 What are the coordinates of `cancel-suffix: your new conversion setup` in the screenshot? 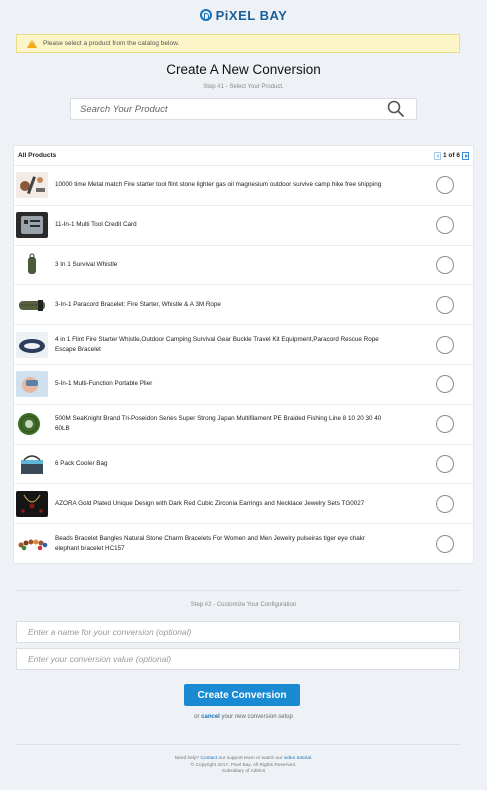 It's located at (257, 717).